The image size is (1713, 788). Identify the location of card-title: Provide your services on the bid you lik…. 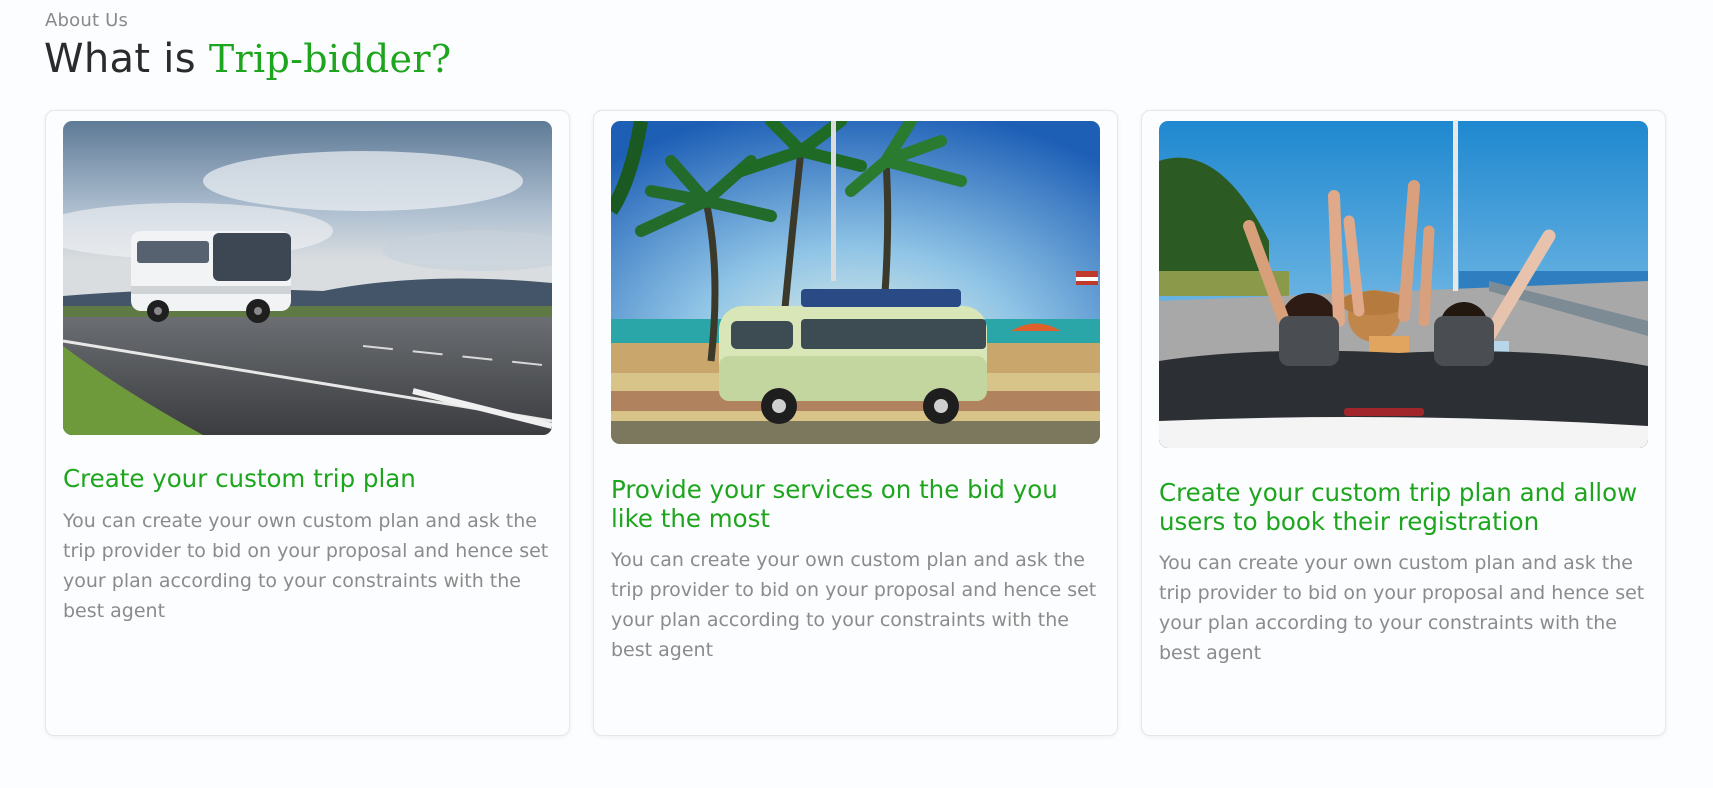
(834, 504).